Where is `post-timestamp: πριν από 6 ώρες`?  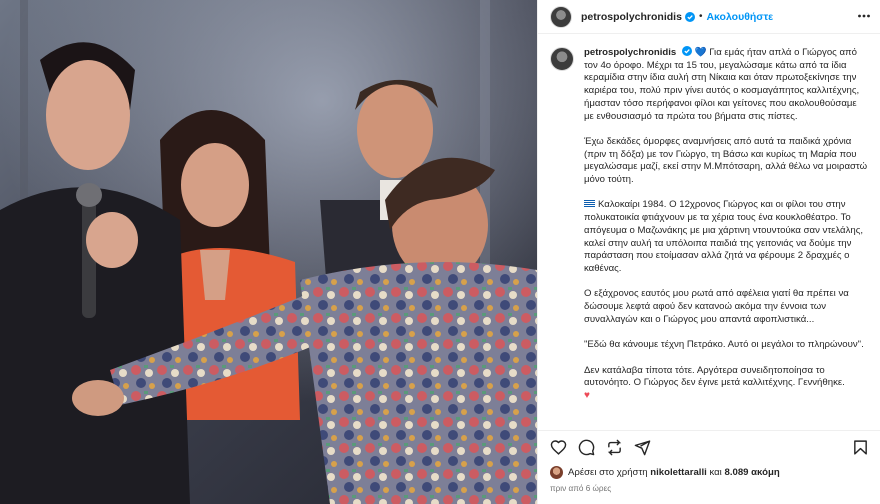
post-timestamp: πριν από 6 ώρες is located at coordinates (580, 488).